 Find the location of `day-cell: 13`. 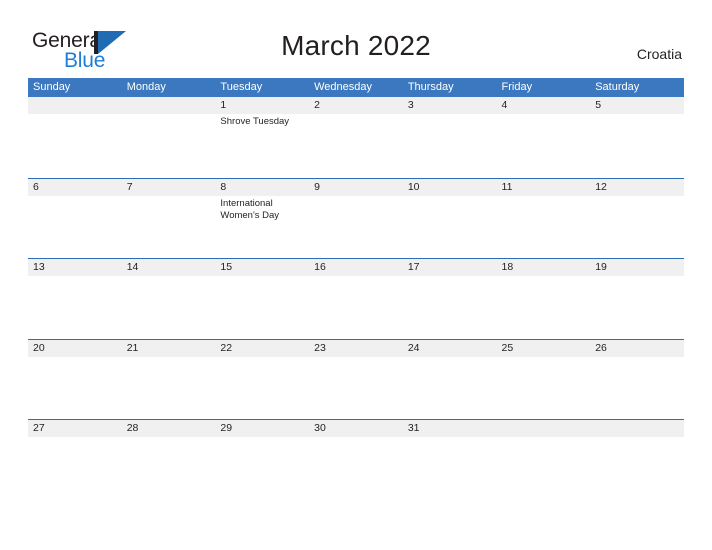

day-cell: 13 is located at coordinates (75, 299).